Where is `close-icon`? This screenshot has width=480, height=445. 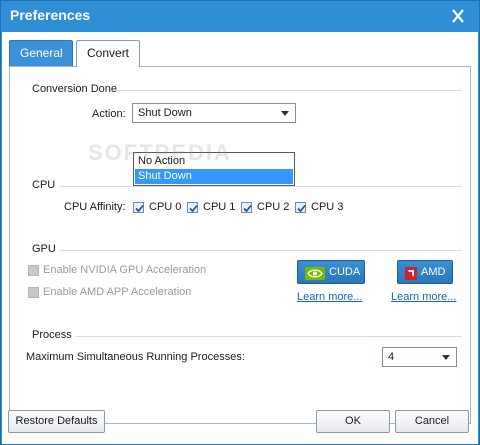
close-icon is located at coordinates (458, 16).